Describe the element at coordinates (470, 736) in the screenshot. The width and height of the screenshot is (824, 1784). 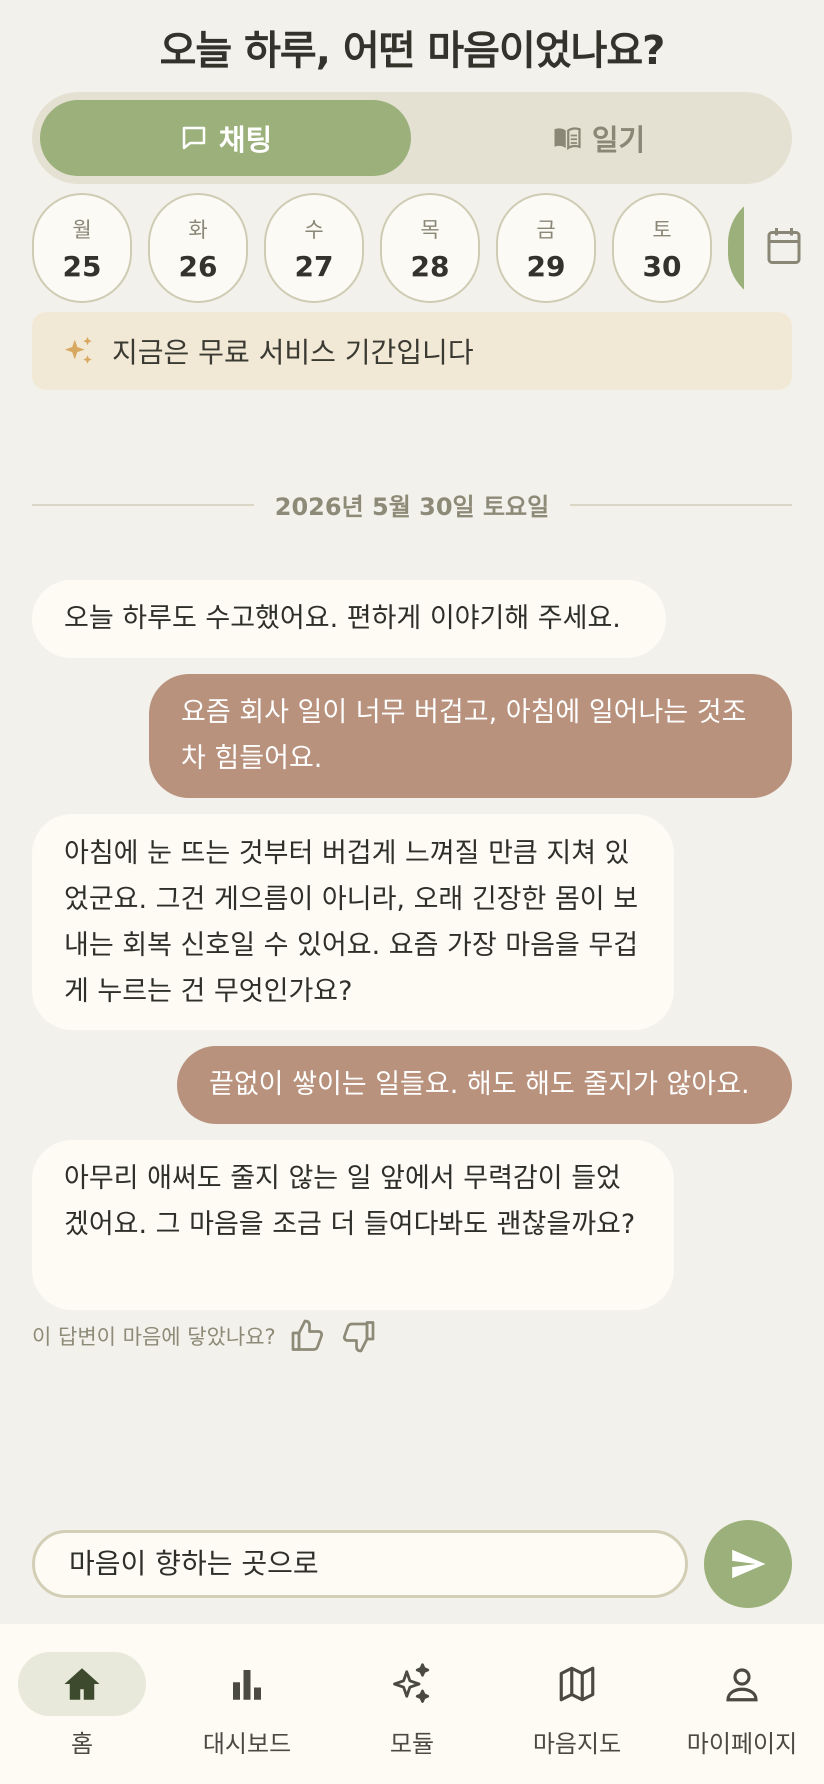
I see `user-message: 요즘 회사 일이 너무 버겁고, 아침에 일어나는 것조차 힘들어요.` at that location.